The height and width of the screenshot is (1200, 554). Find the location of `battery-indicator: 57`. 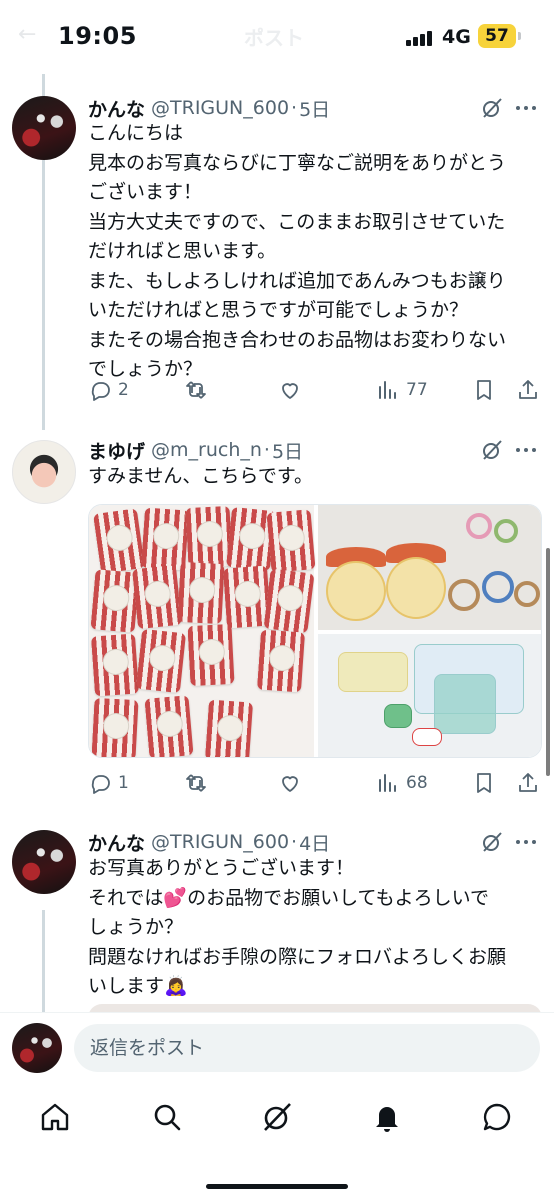

battery-indicator: 57 is located at coordinates (497, 36).